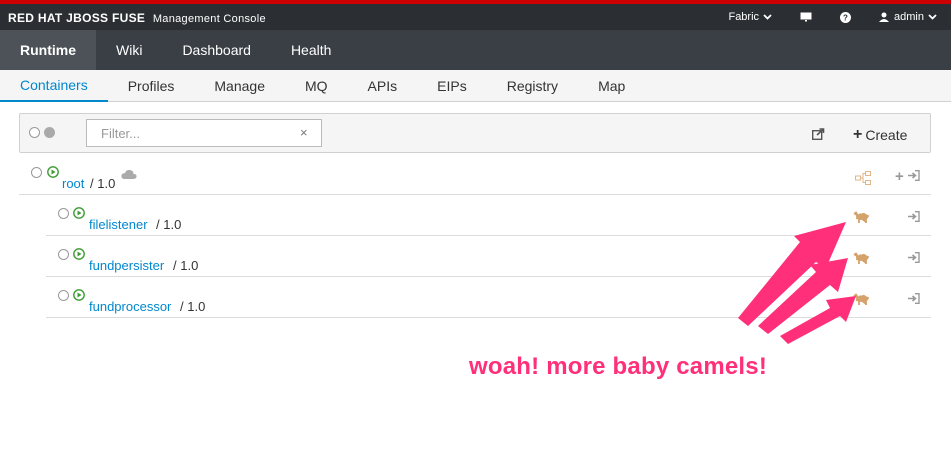  Describe the element at coordinates (151, 86) in the screenshot. I see `subtab-profiles: Profiles` at that location.